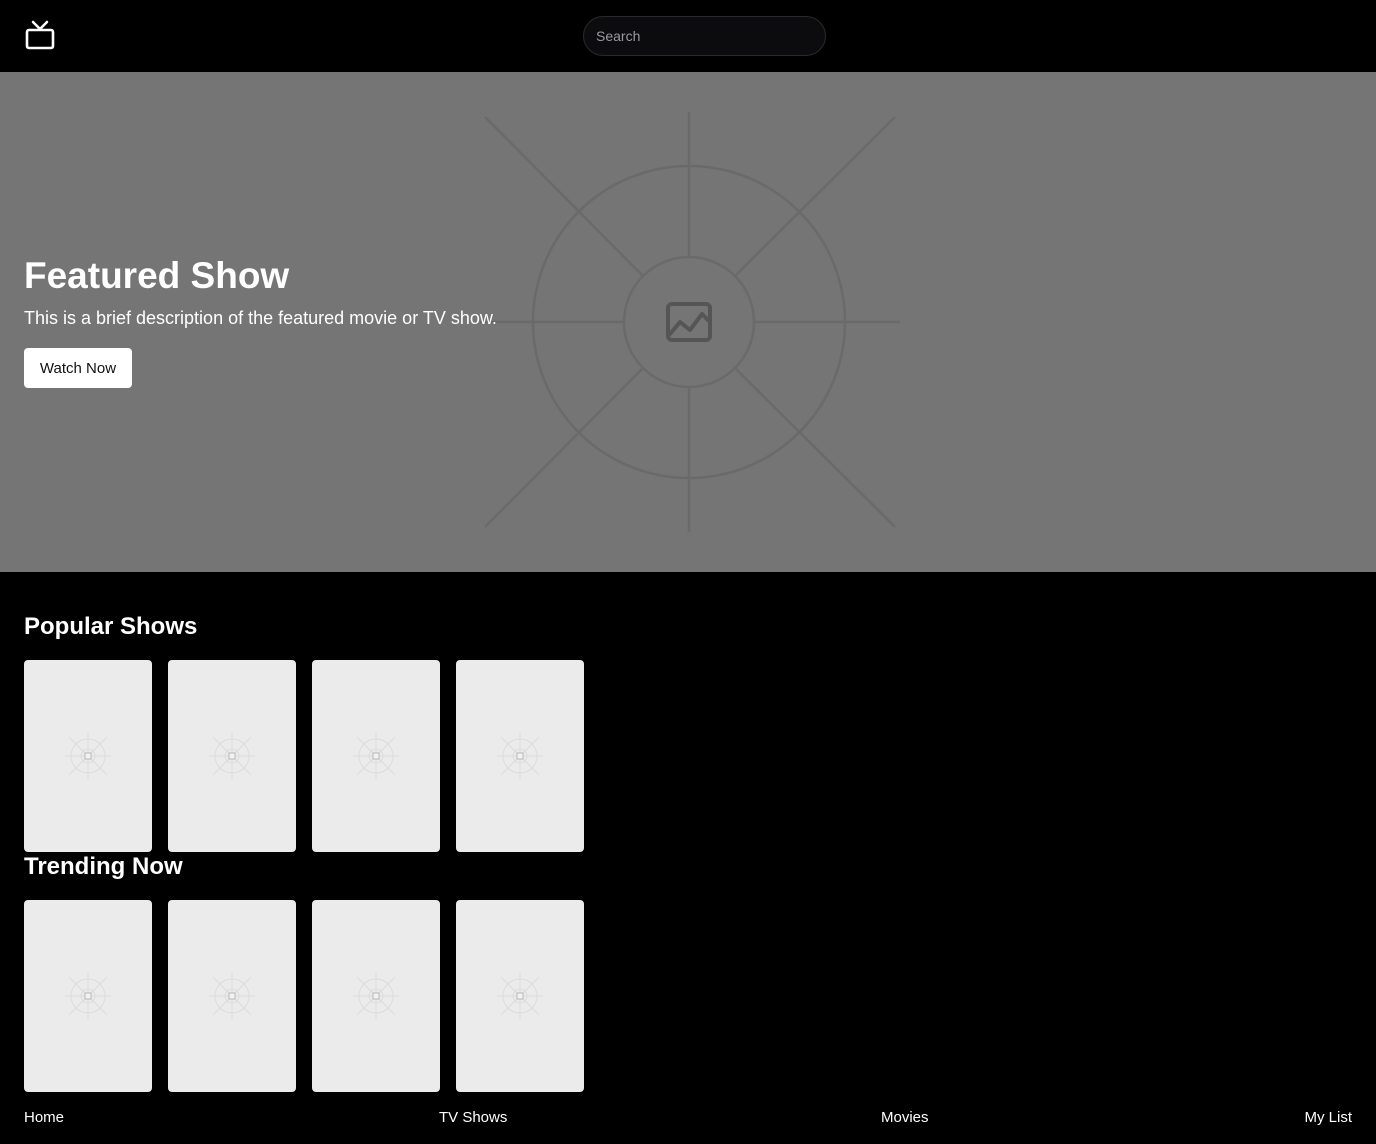  What do you see at coordinates (304, 756) in the screenshot?
I see `popular-shows-row` at bounding box center [304, 756].